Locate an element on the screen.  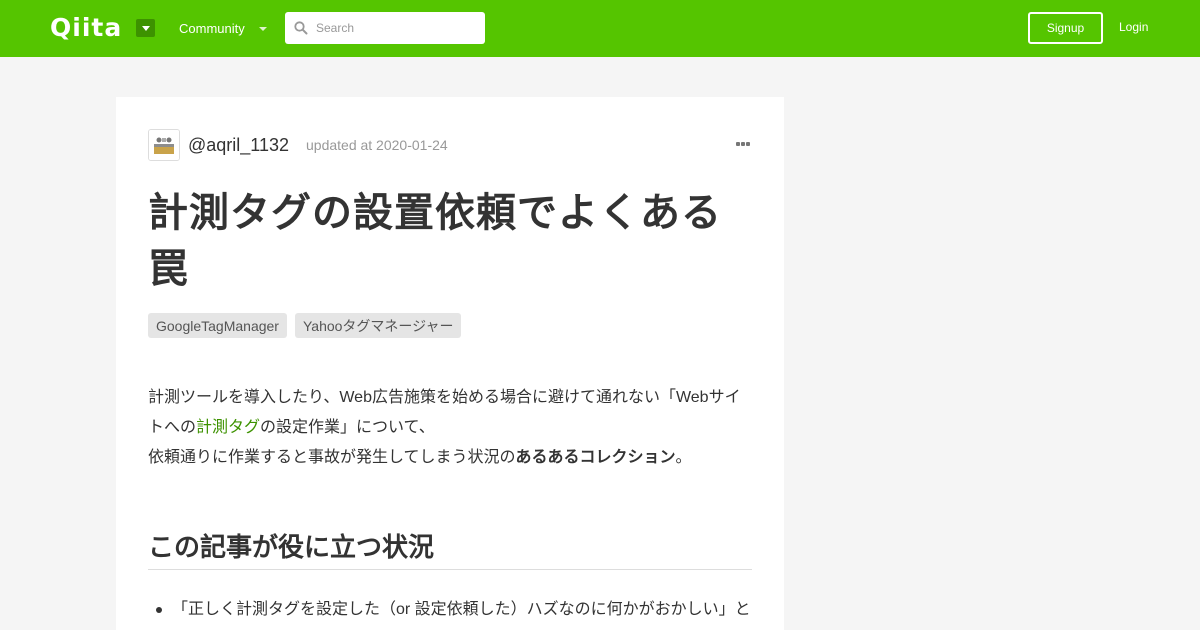
login-link: Login is located at coordinates (1133, 27).